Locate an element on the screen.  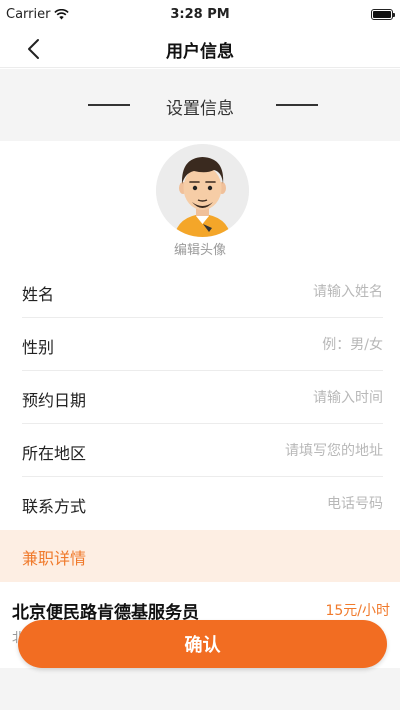
date-input is located at coordinates (283, 398).